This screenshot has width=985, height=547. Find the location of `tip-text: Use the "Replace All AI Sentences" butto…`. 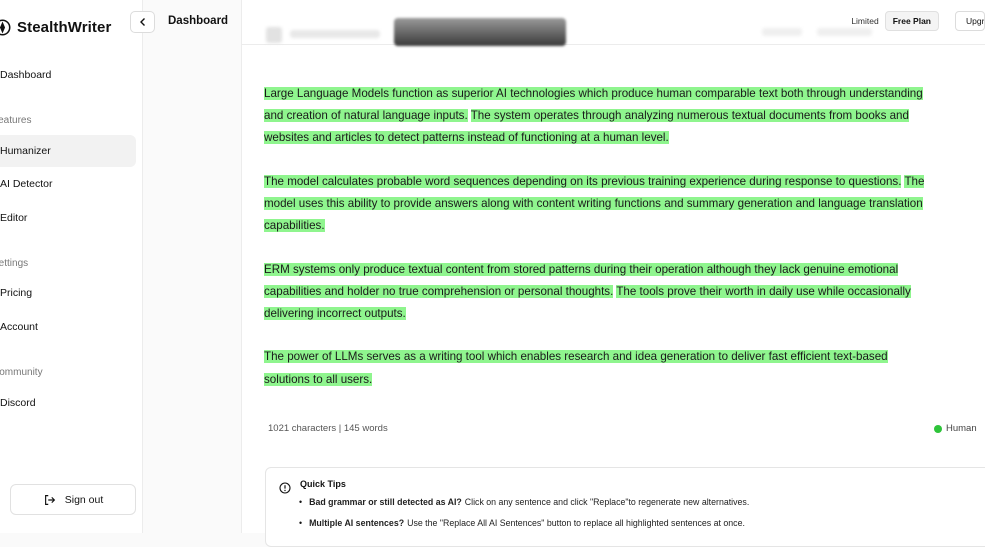

tip-text: Use the "Replace All AI Sentences" butto… is located at coordinates (576, 523).